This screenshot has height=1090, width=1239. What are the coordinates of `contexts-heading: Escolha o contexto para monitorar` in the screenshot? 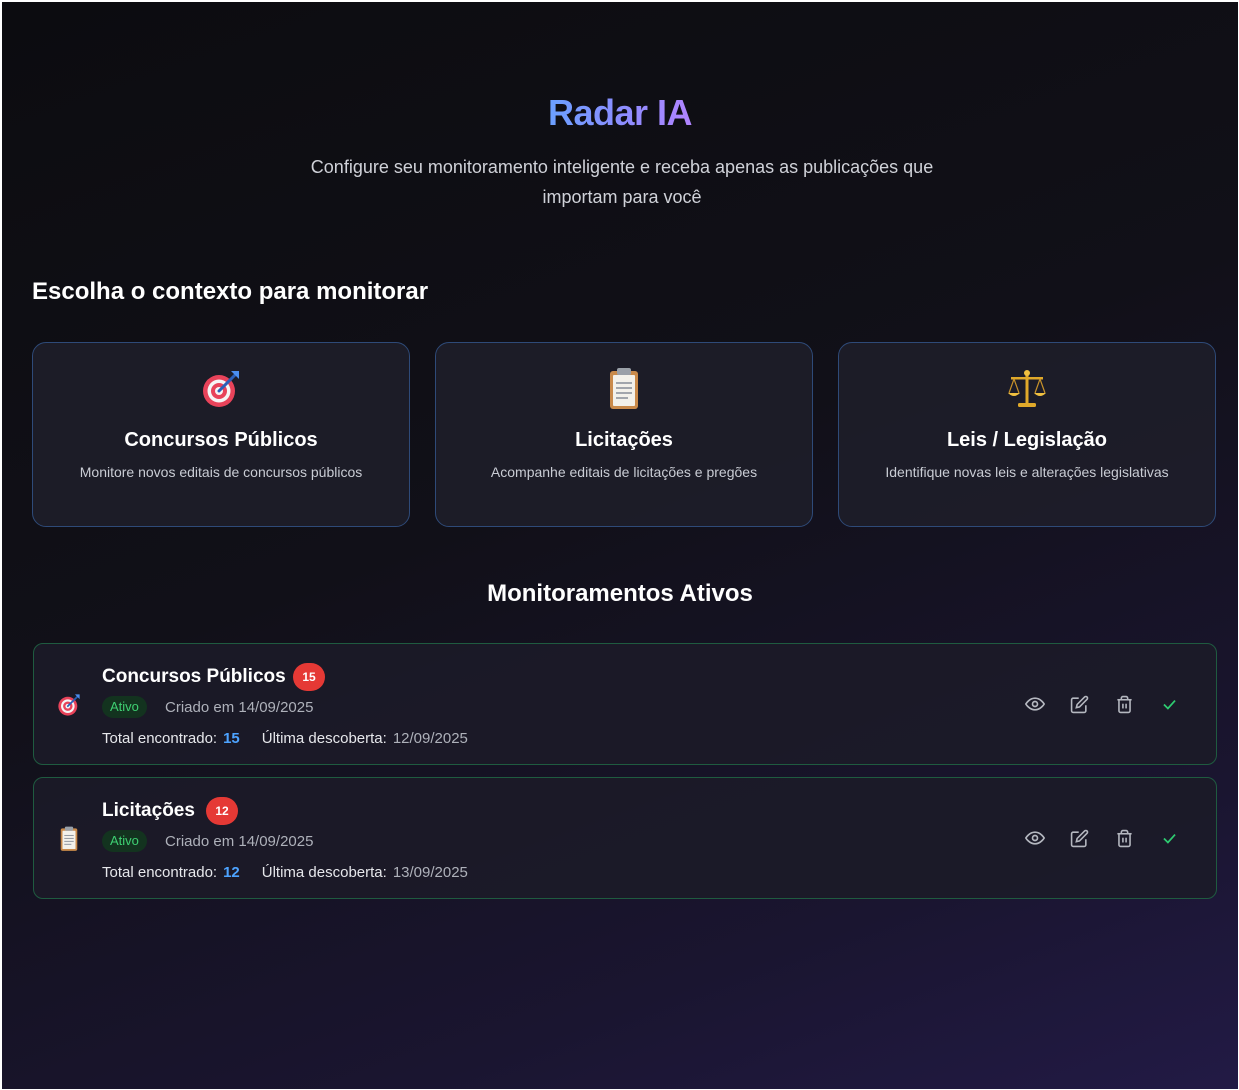 It's located at (230, 291).